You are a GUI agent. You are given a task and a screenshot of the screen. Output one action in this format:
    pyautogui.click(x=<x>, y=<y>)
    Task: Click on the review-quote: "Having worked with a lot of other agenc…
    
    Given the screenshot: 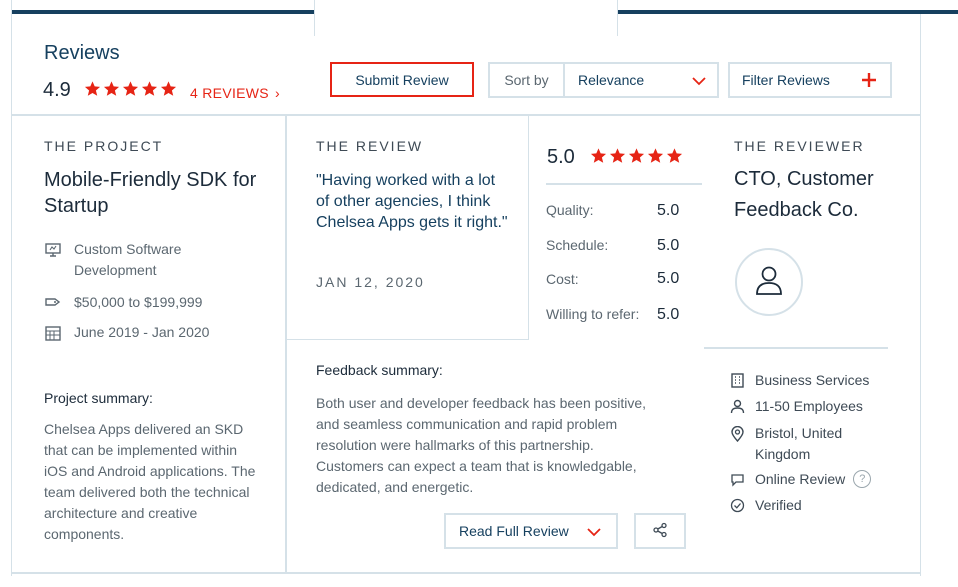 What is the action you would take?
    pyautogui.click(x=412, y=201)
    